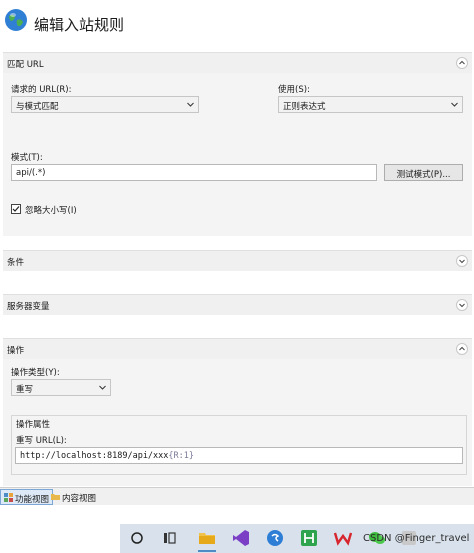  I want to click on using-label: 使用(S):, so click(294, 90).